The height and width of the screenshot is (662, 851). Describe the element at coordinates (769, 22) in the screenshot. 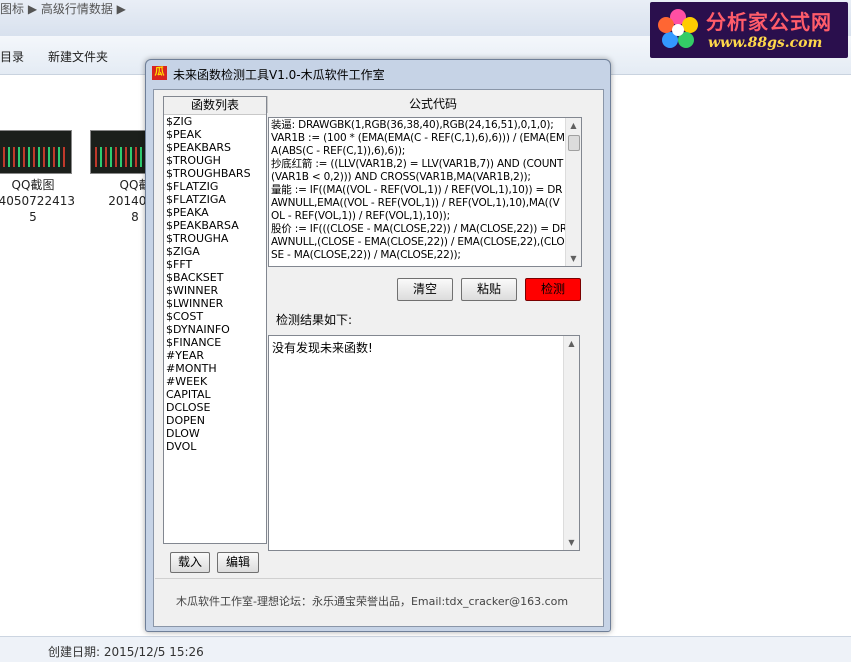

I see `logo-title: 分析家公式网` at that location.